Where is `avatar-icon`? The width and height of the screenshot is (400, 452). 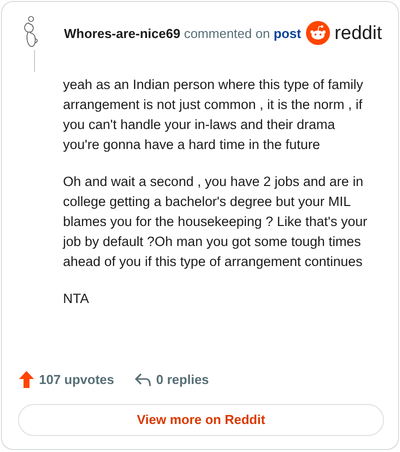
avatar-icon is located at coordinates (31, 32).